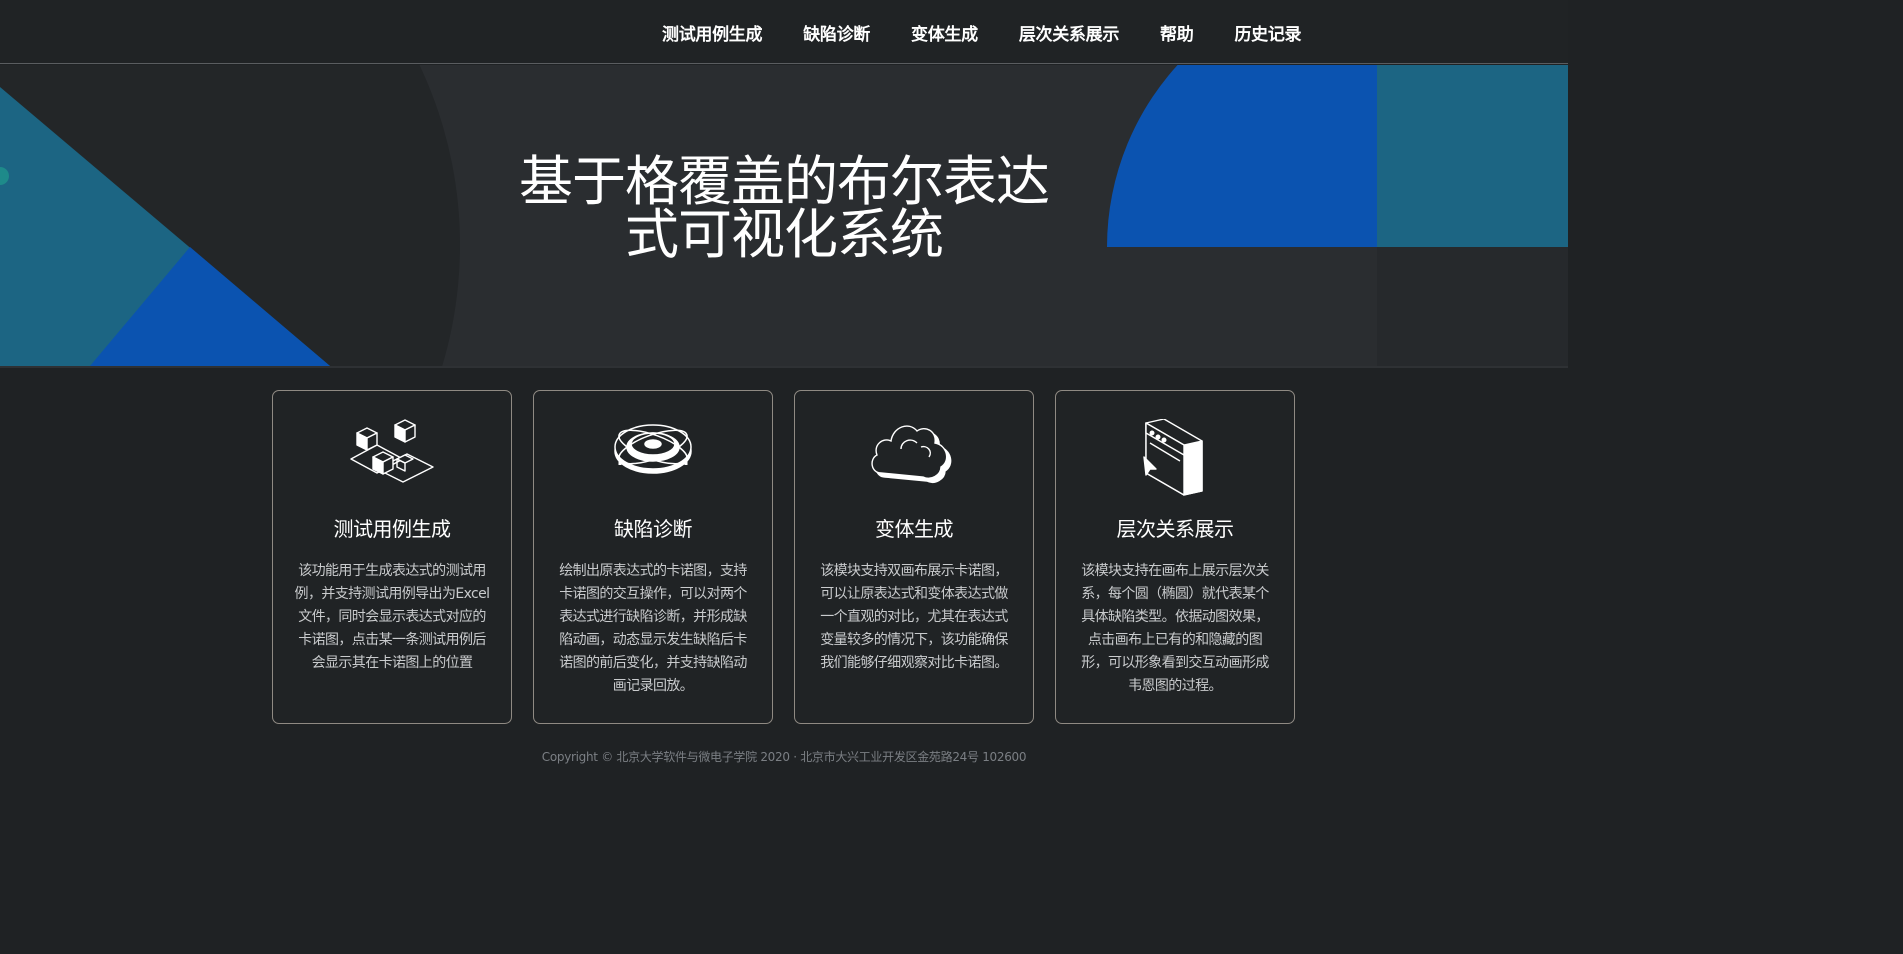 The height and width of the screenshot is (954, 1903). Describe the element at coordinates (836, 32) in the screenshot. I see `nav-defect-diagnosis: 缺陷诊断` at that location.